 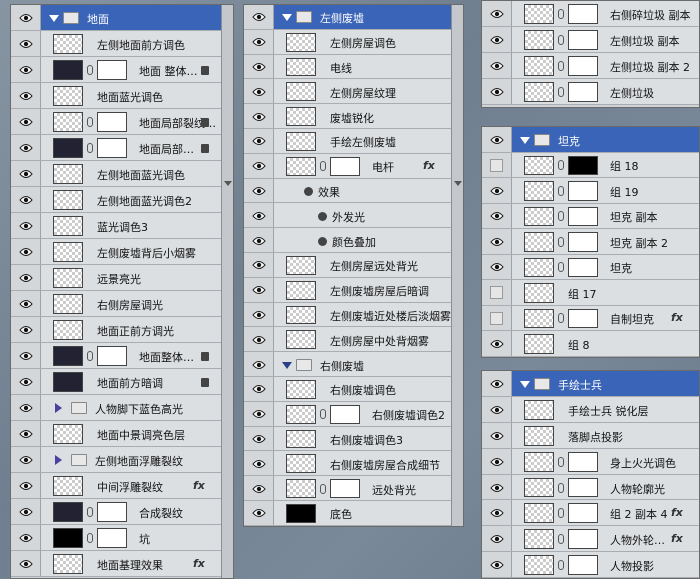 I want to click on layer-row: 左侧地面浮雕裂纹, so click(x=122, y=460).